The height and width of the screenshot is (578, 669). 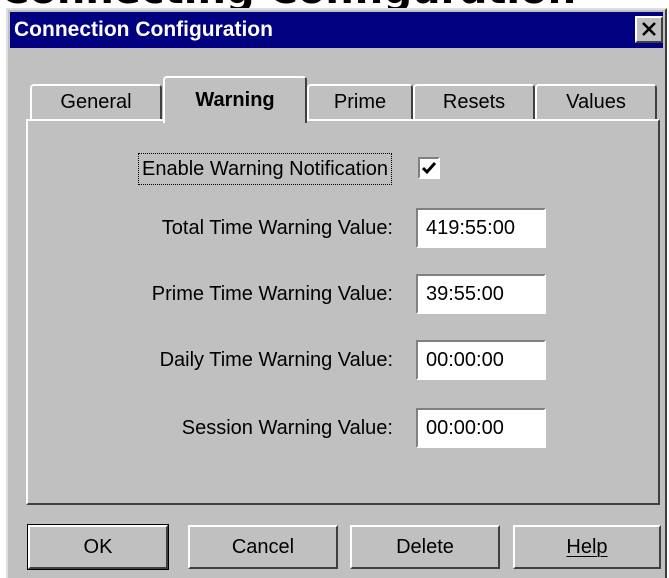 What do you see at coordinates (277, 228) in the screenshot?
I see `total-time-warning-label: Total Time Warning Value:` at bounding box center [277, 228].